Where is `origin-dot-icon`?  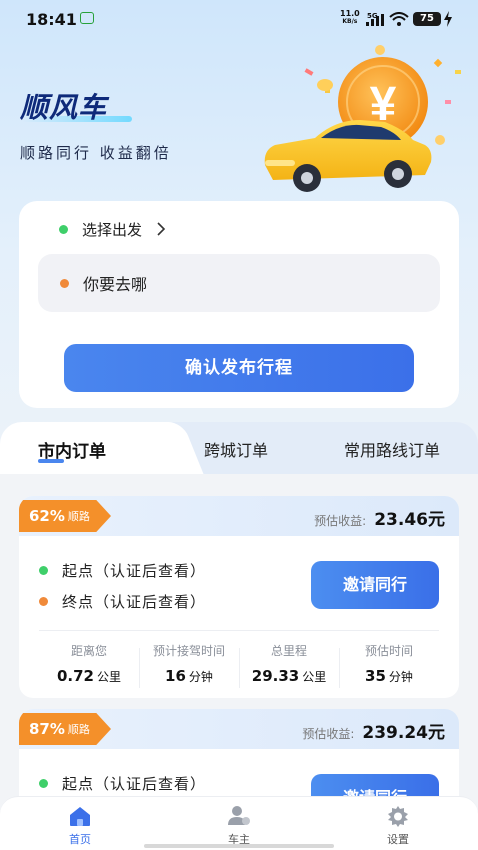
origin-dot-icon is located at coordinates (63, 229).